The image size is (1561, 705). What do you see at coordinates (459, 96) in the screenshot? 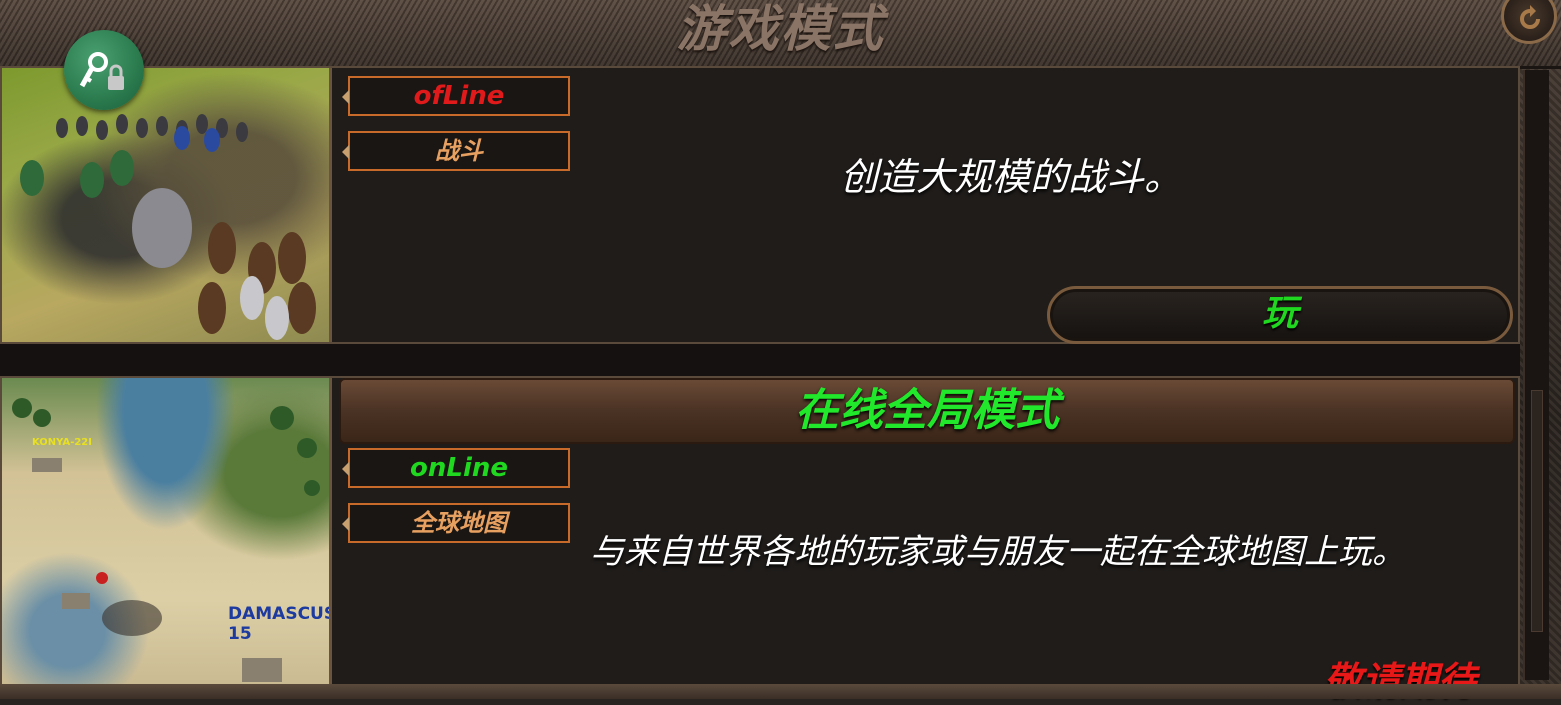
I see `offline-status-label: ofLine` at bounding box center [459, 96].